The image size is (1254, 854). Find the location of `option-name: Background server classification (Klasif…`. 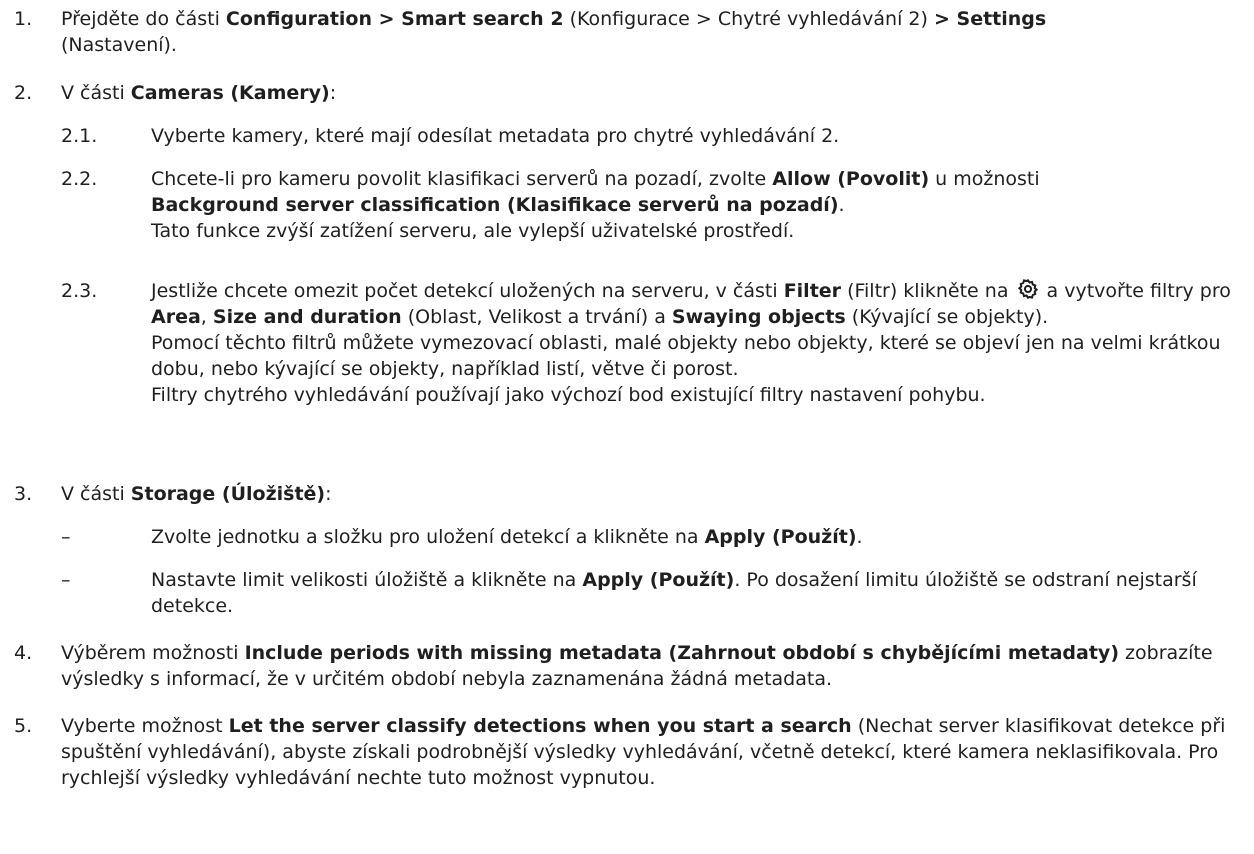

option-name: Background server classification (Klasif… is located at coordinates (495, 205).